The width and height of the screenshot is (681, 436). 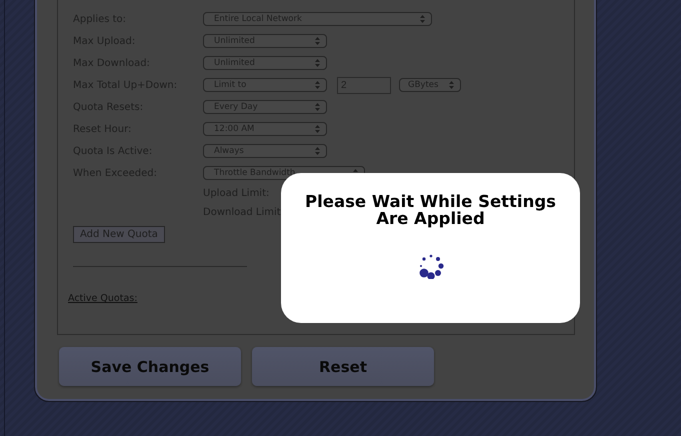 What do you see at coordinates (343, 366) in the screenshot?
I see `action-button: Reset` at bounding box center [343, 366].